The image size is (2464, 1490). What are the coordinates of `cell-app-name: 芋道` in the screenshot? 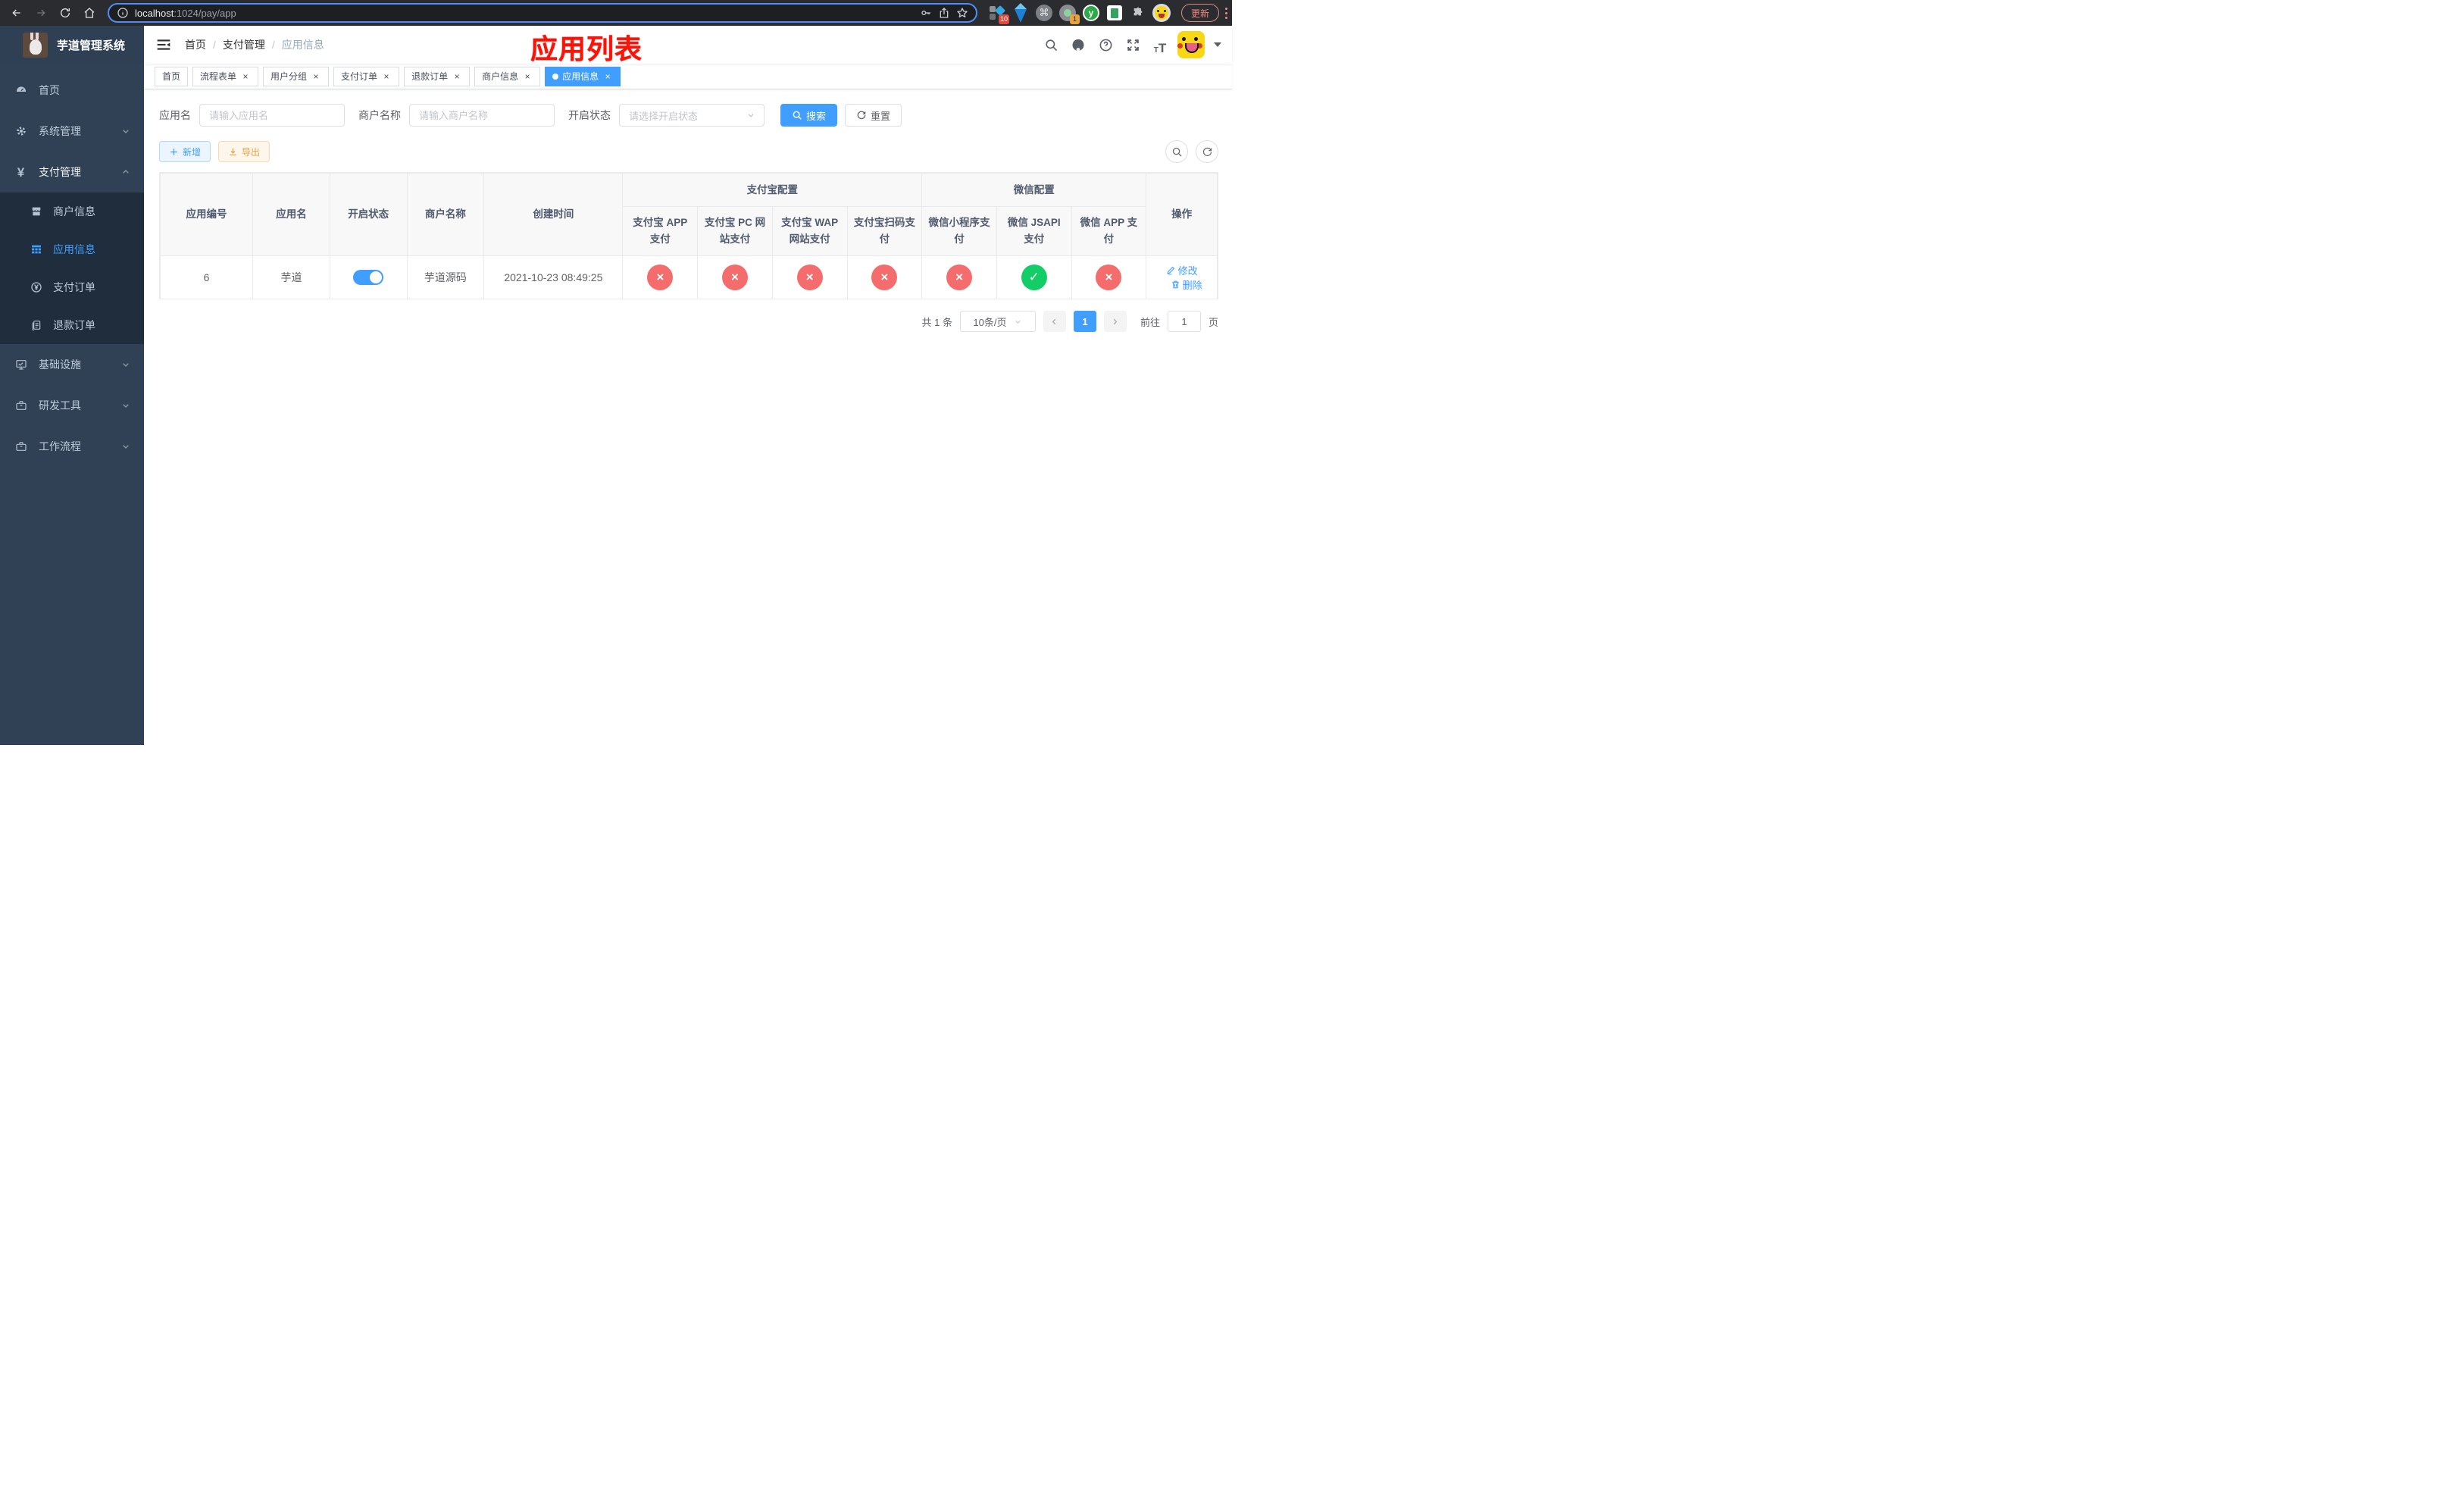 It's located at (291, 277).